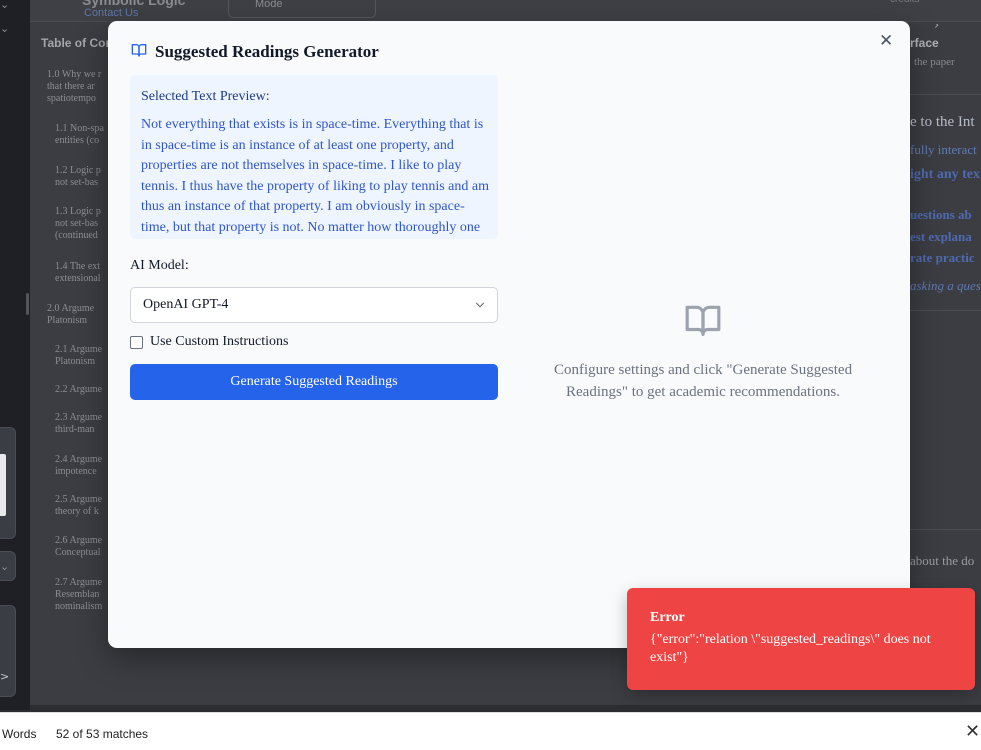 The width and height of the screenshot is (981, 750). Describe the element at coordinates (136, 342) in the screenshot. I see `custom-instructions-checkbox` at that location.